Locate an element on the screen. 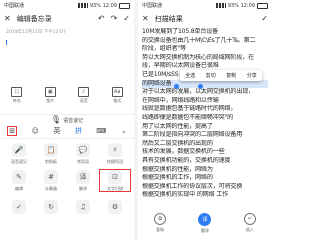  insert-action: ↵ 插入 is located at coordinates (249, 223).